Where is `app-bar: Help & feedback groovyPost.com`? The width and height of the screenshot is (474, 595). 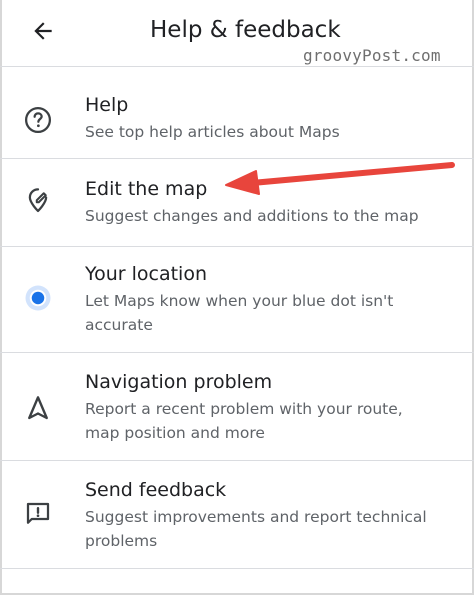
app-bar: Help & feedback groovyPost.com is located at coordinates (237, 33).